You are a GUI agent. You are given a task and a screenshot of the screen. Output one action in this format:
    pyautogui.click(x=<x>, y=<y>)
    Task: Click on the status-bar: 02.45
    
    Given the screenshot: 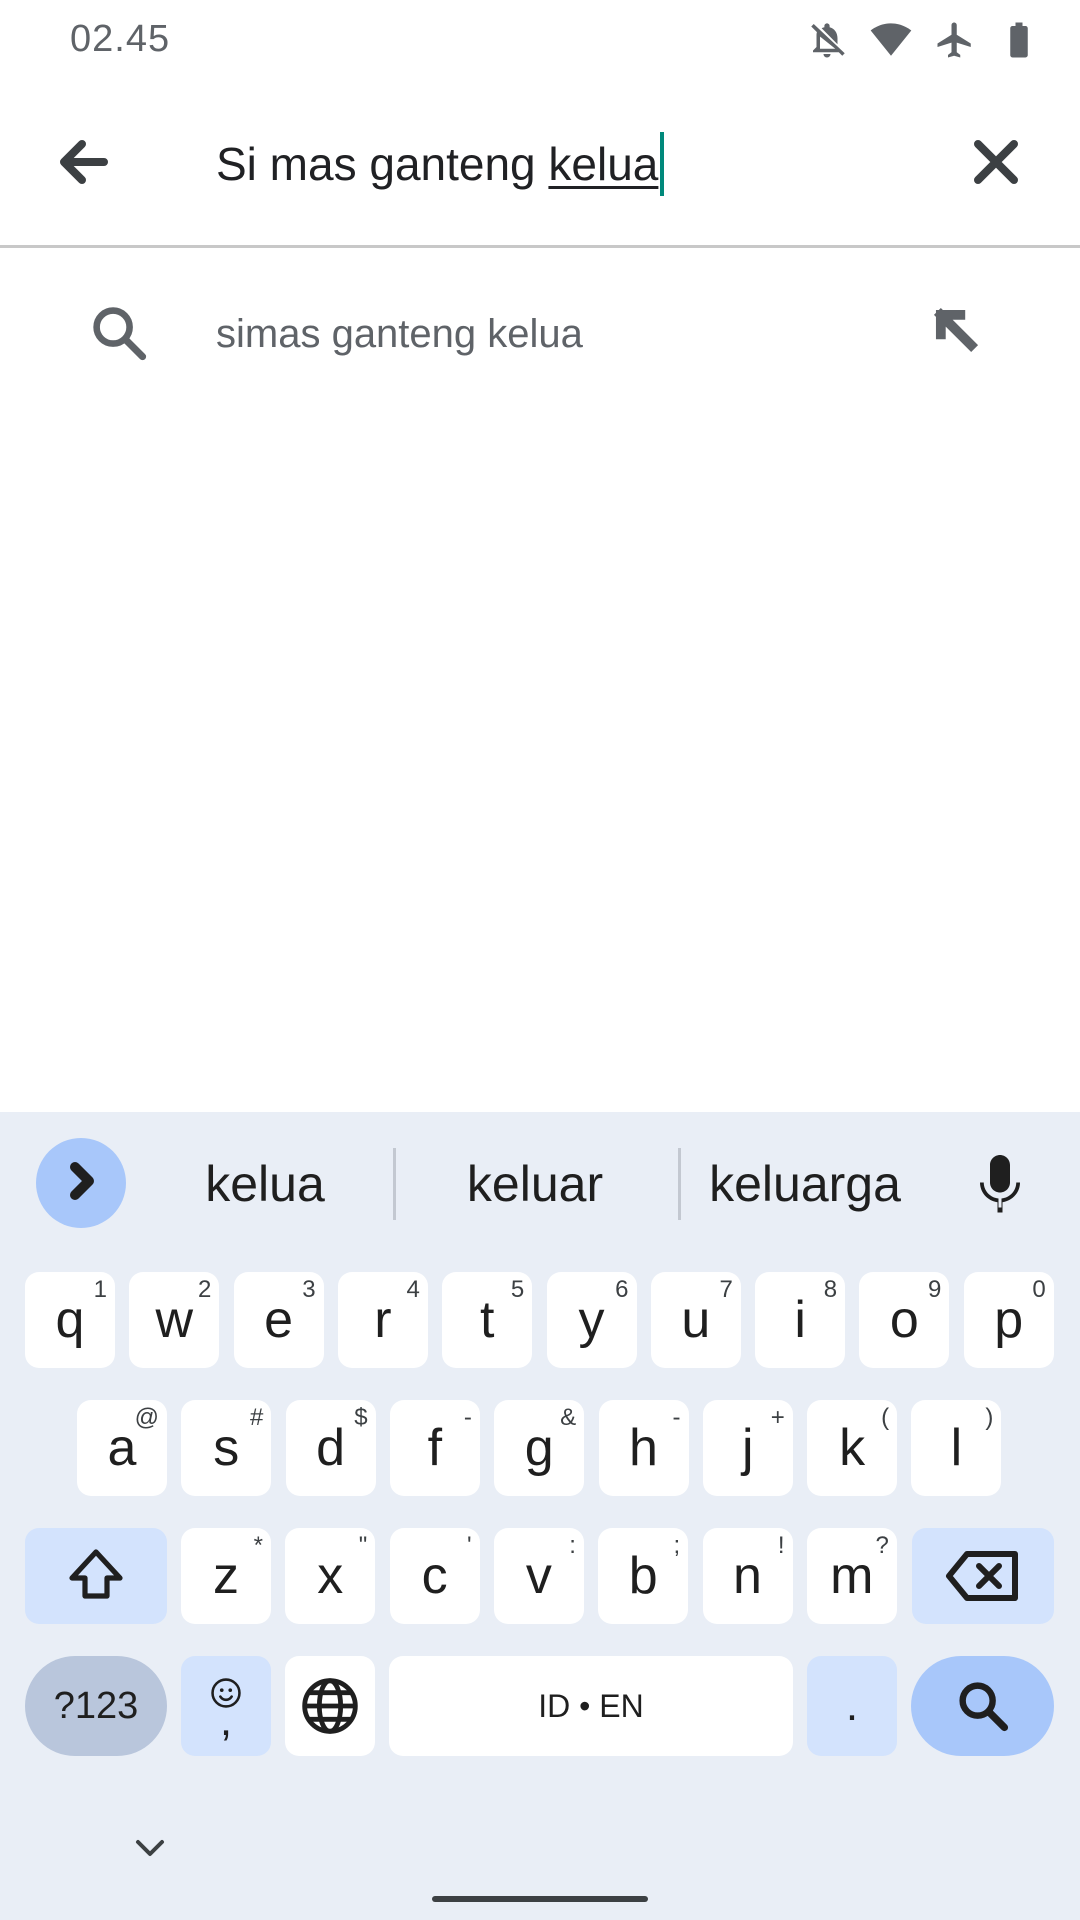 What is the action you would take?
    pyautogui.click(x=540, y=40)
    